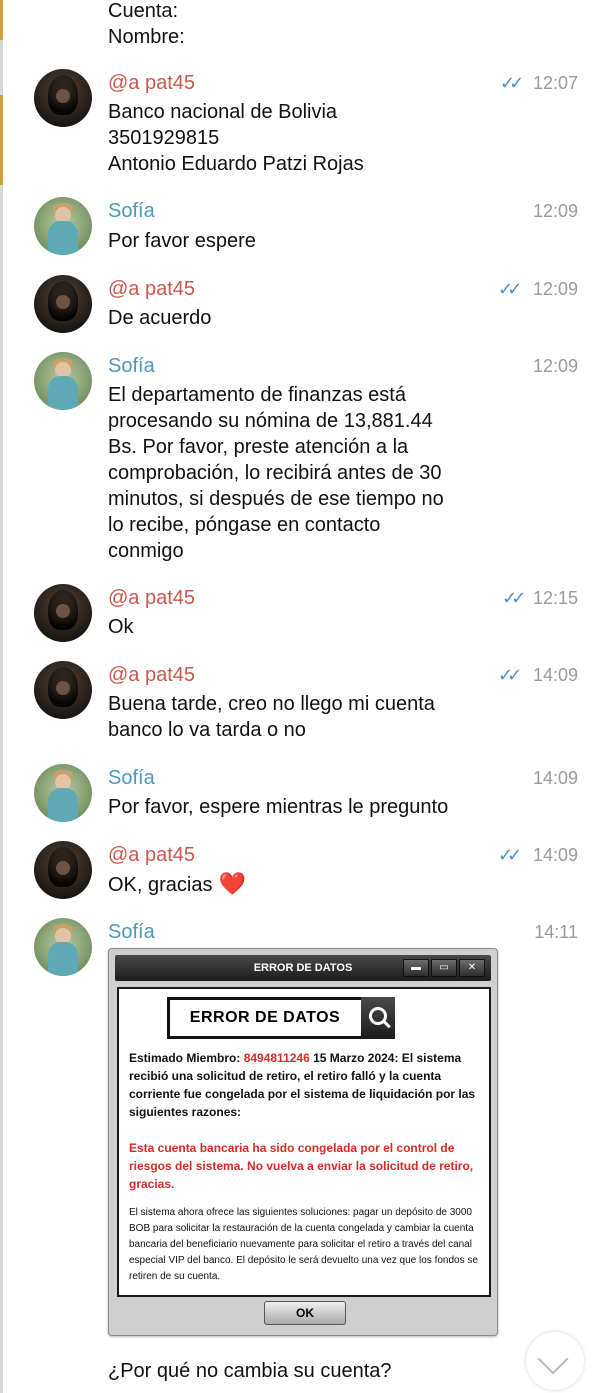  What do you see at coordinates (556, 932) in the screenshot?
I see `message-time: 14:11` at bounding box center [556, 932].